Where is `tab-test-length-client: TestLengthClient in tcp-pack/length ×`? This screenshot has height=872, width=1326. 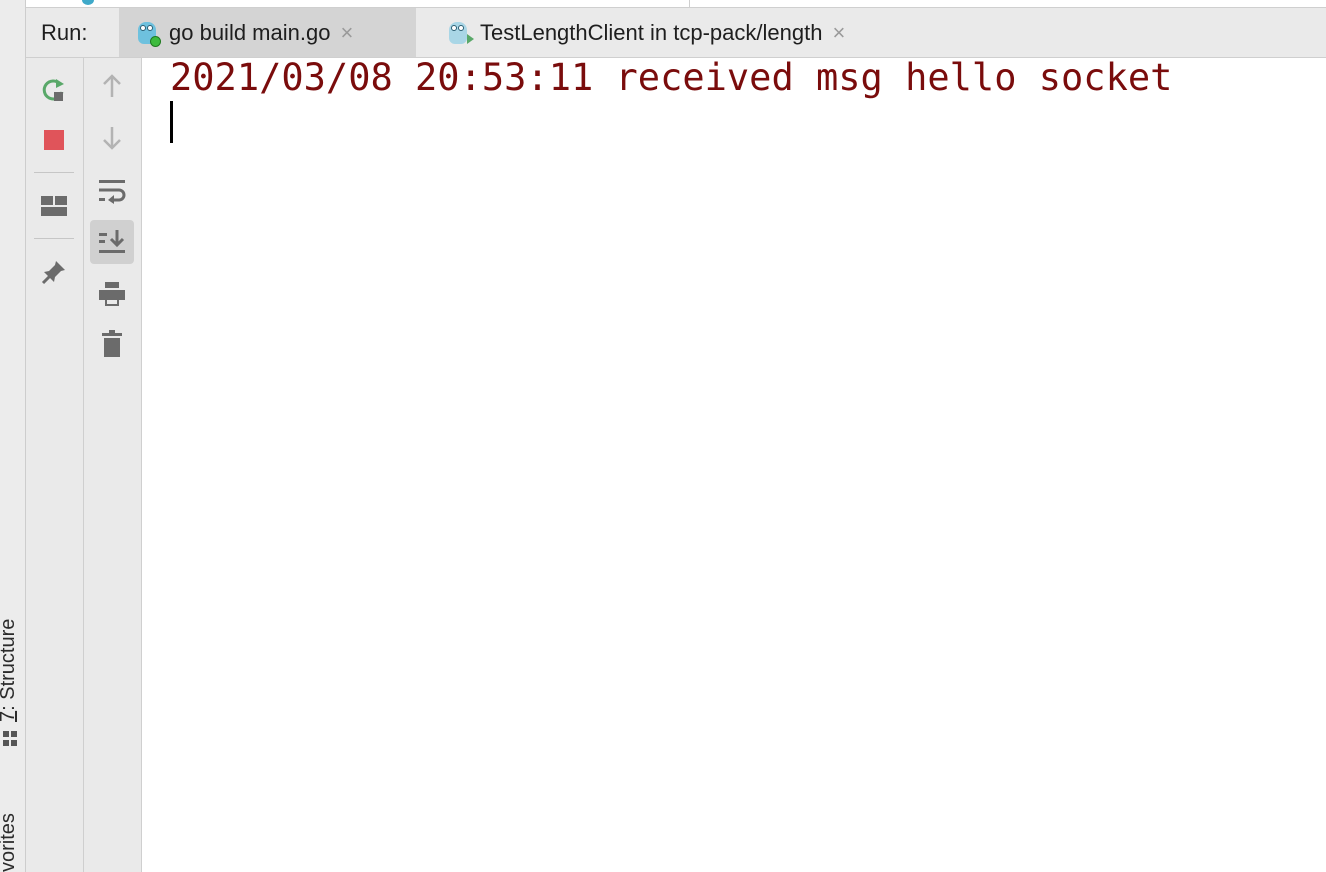
tab-test-length-client: TestLengthClient in tcp-pack/length × is located at coordinates (676, 32).